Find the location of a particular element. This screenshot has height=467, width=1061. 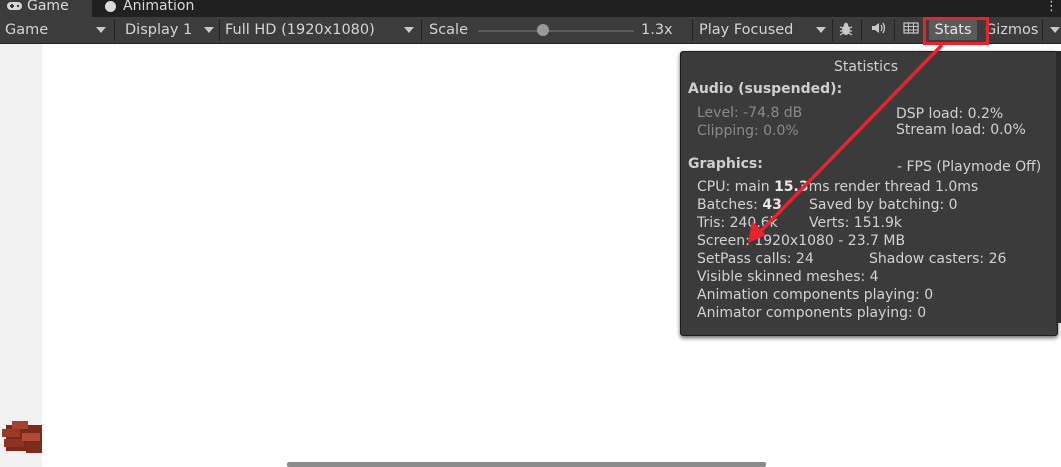

tab-game-label: Game is located at coordinates (48, 7).